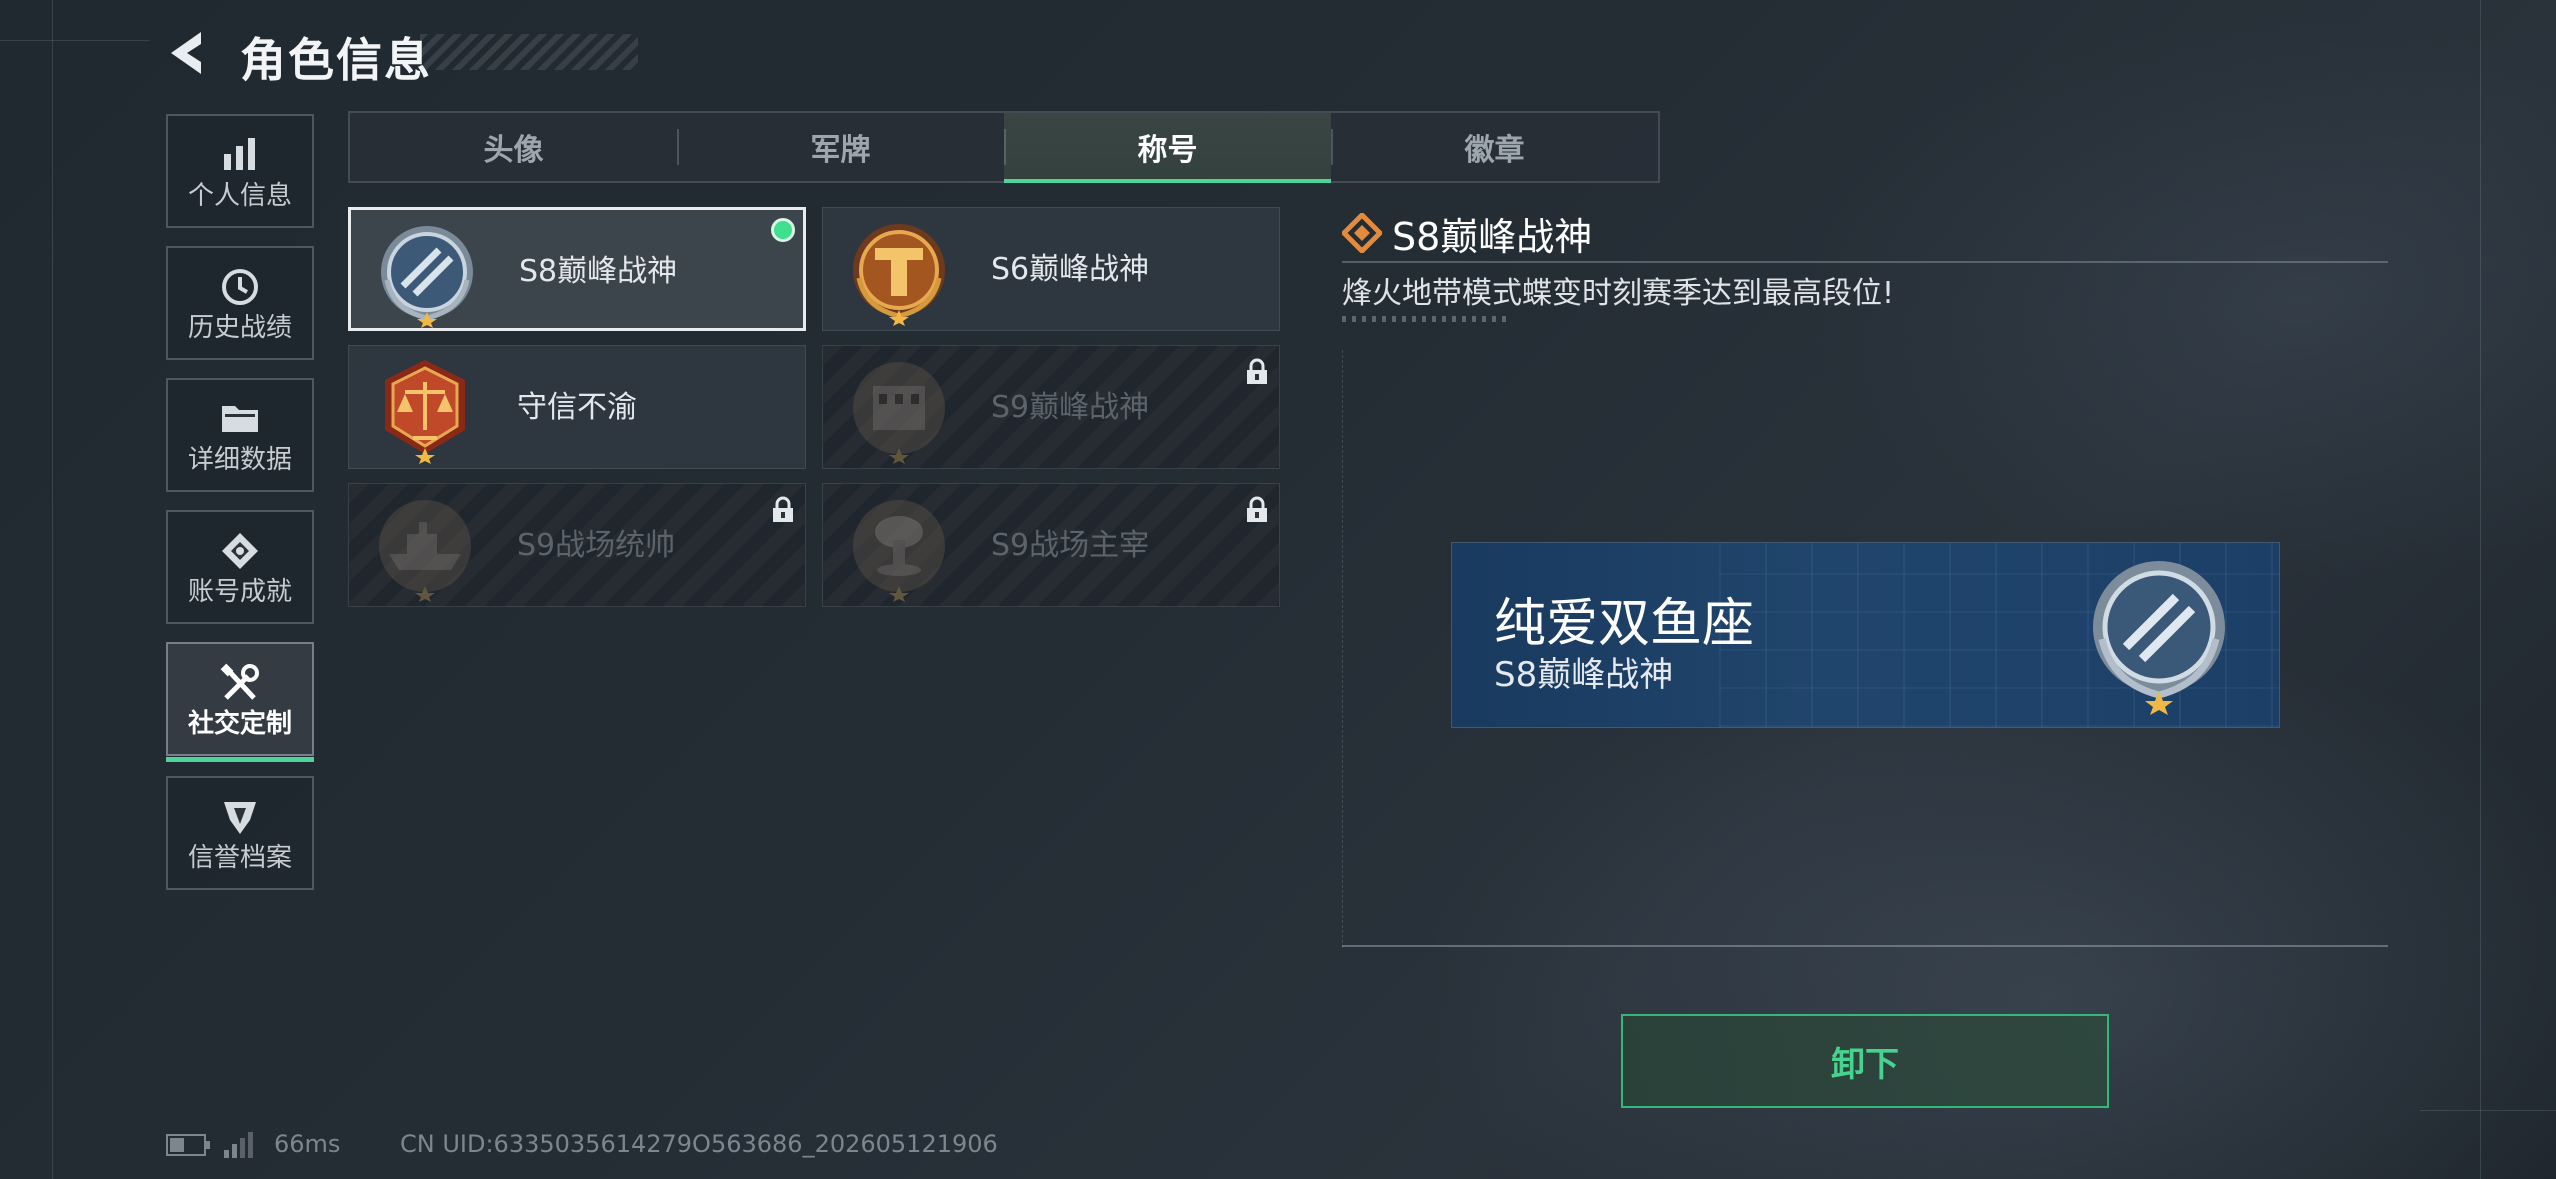 The width and height of the screenshot is (2556, 1179). Describe the element at coordinates (425, 548) in the screenshot. I see `warship-medal-icon` at that location.